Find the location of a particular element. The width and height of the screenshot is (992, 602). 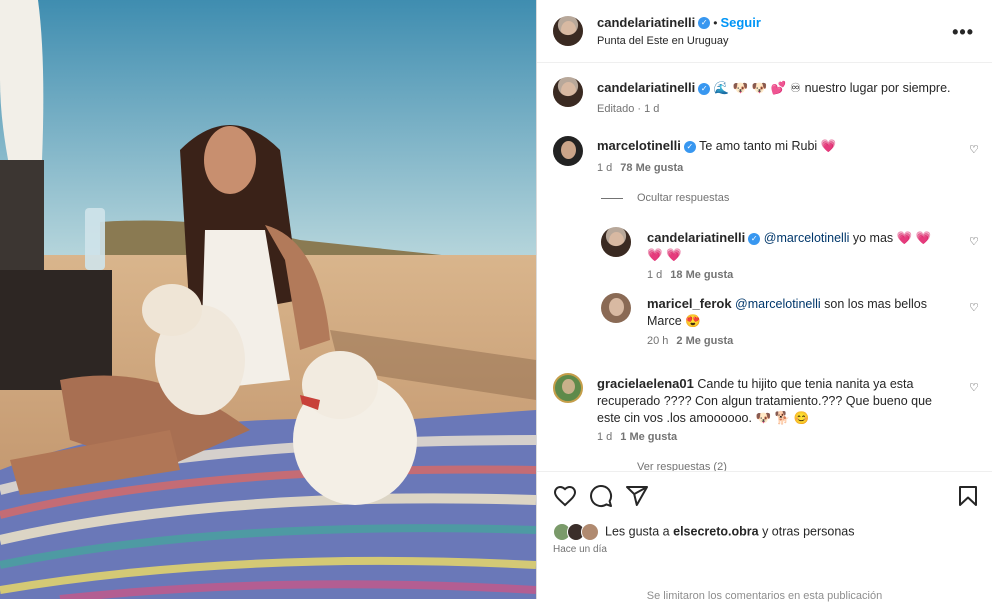

author-avatar is located at coordinates (568, 31).